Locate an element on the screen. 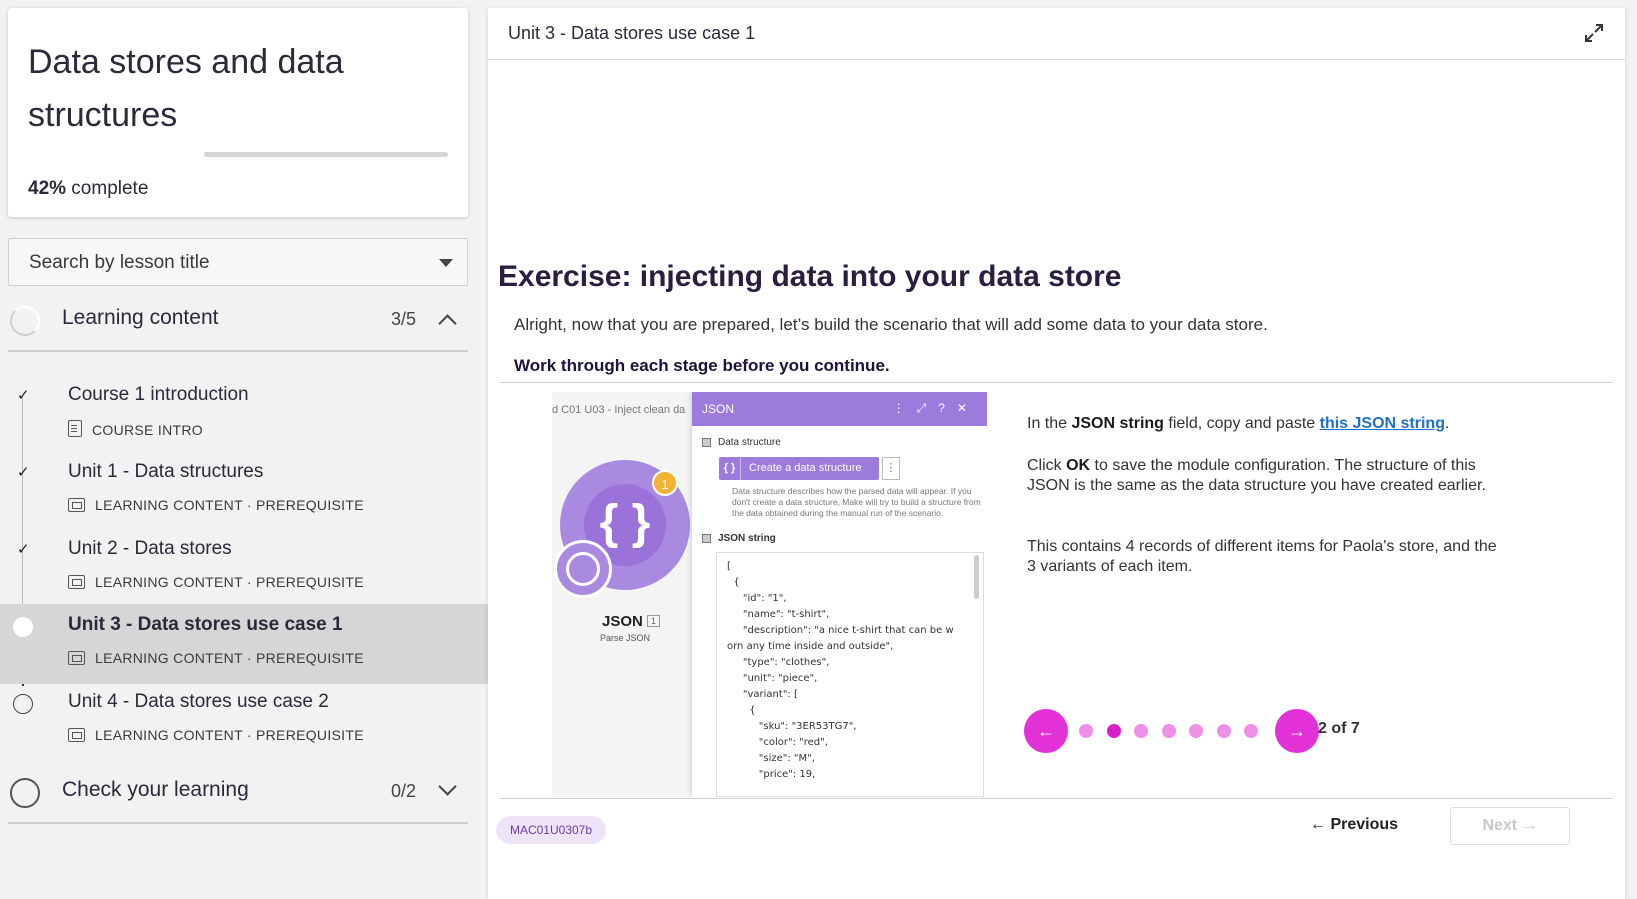  section-learning-content: Learning content 3/5 is located at coordinates (238, 320).